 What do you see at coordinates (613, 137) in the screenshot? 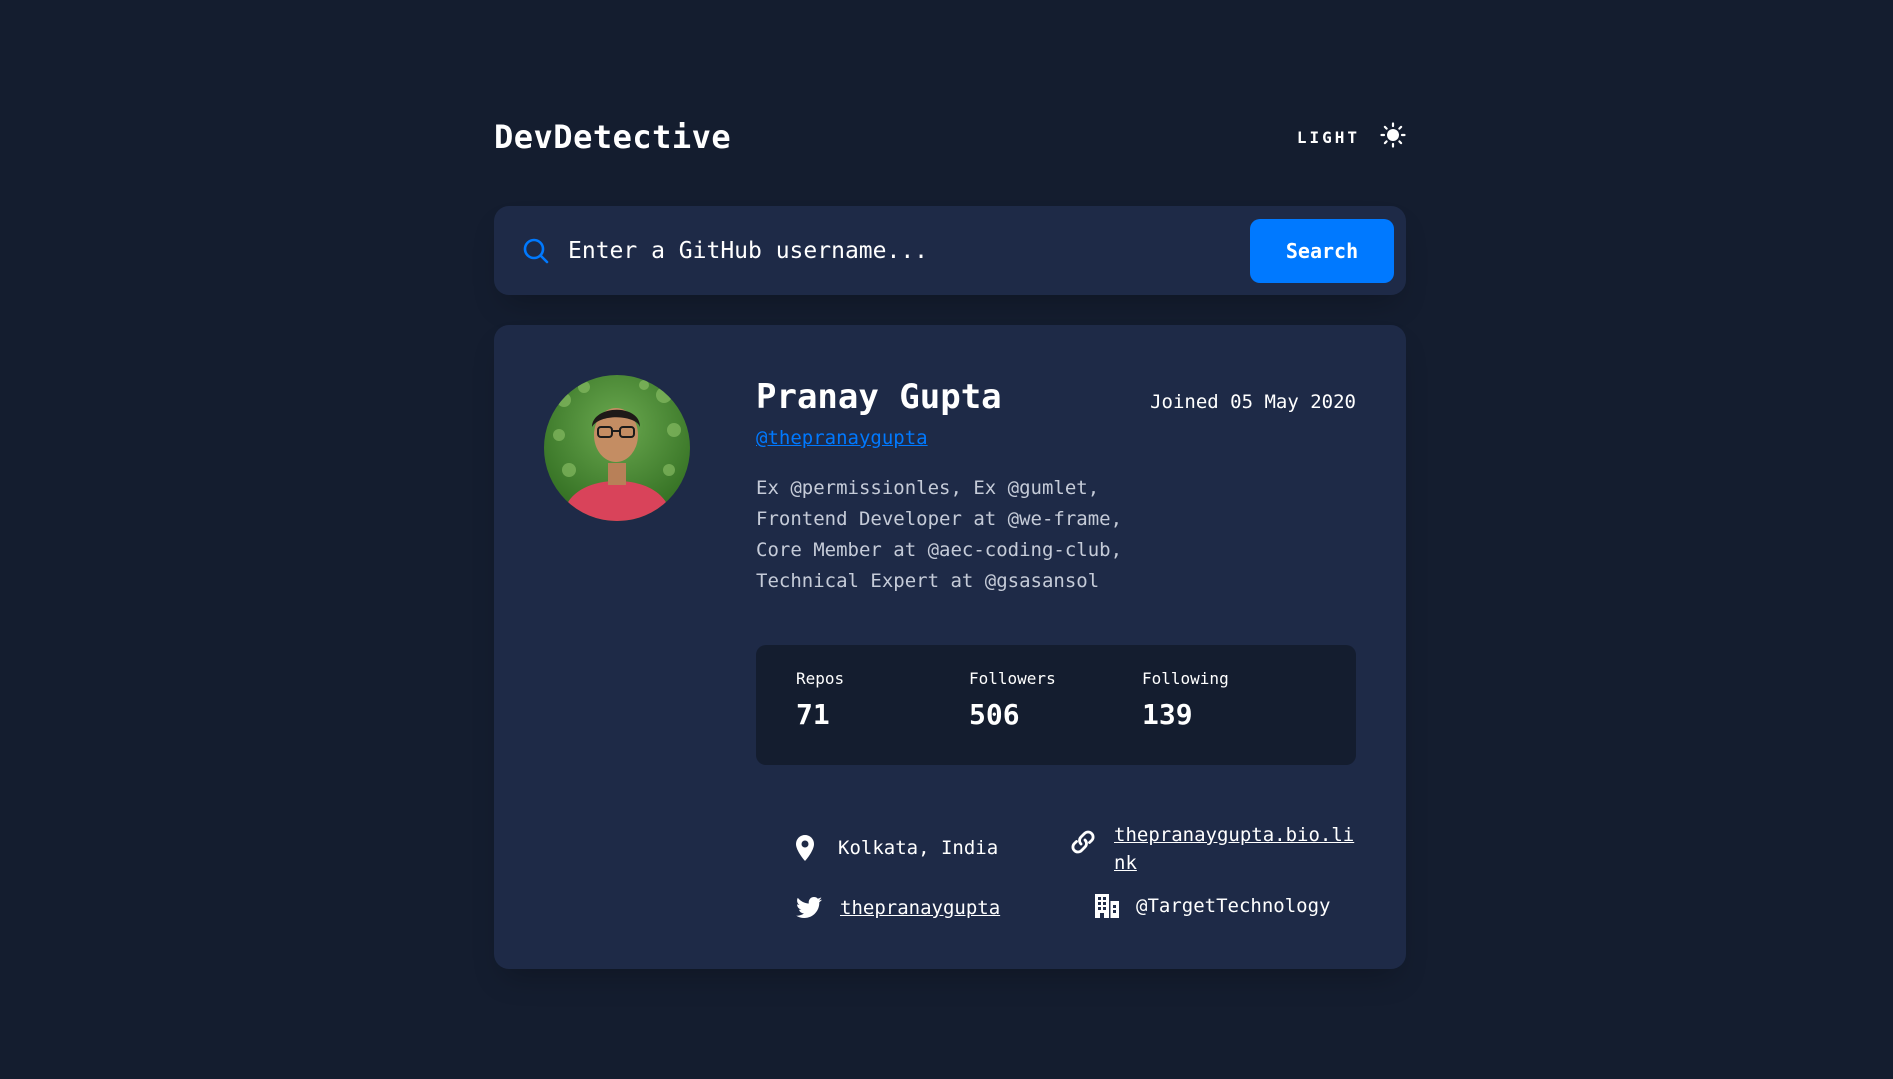
I see `app-title: DevDetective` at bounding box center [613, 137].